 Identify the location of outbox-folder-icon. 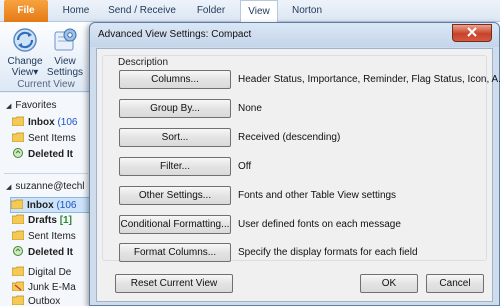
(18, 300).